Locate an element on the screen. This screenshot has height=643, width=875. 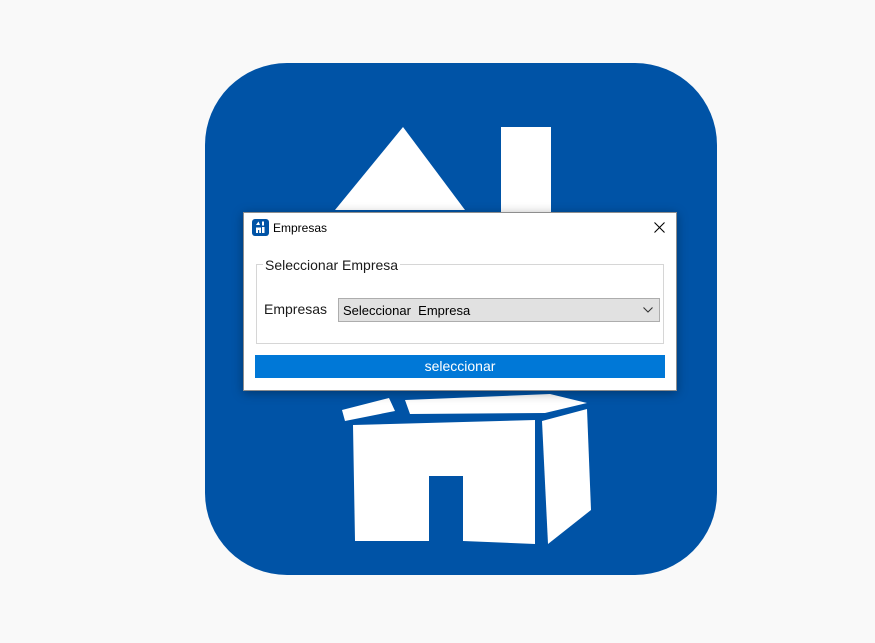
chevron-down-icon is located at coordinates (648, 310).